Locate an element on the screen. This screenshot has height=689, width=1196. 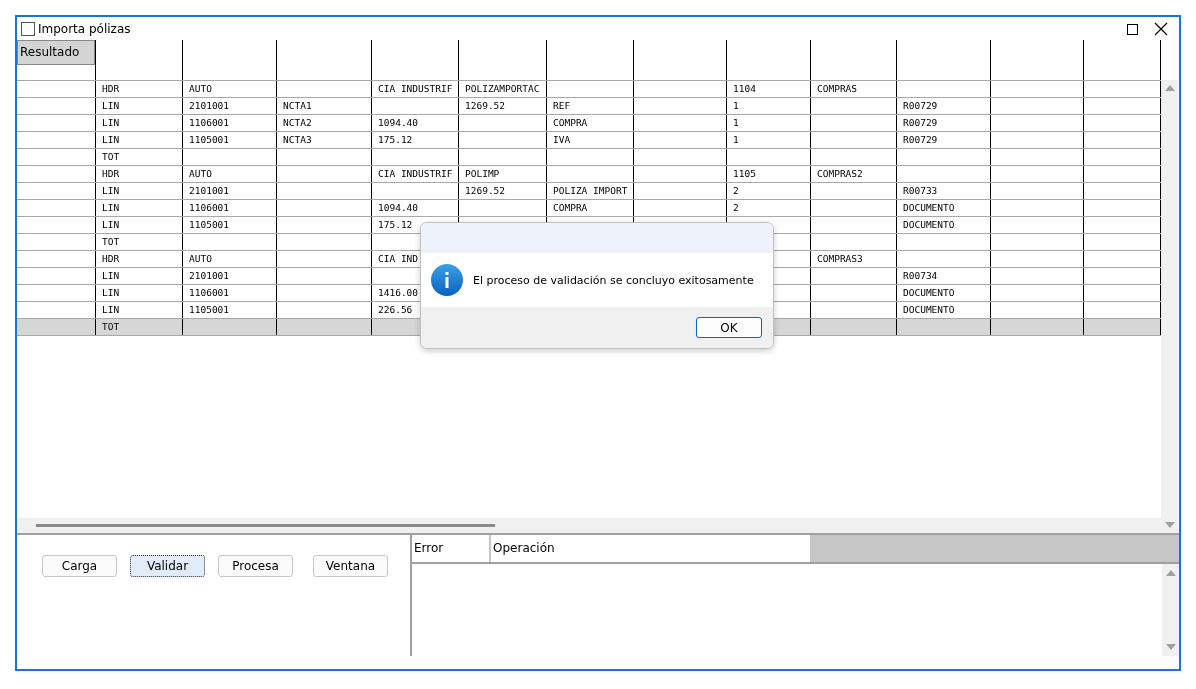
table-cell: NCTA1 is located at coordinates (324, 106).